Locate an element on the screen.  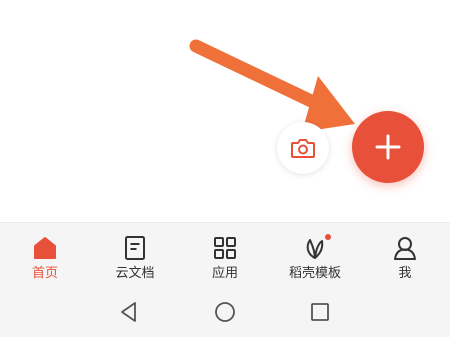
system-back-button is located at coordinates (129, 312).